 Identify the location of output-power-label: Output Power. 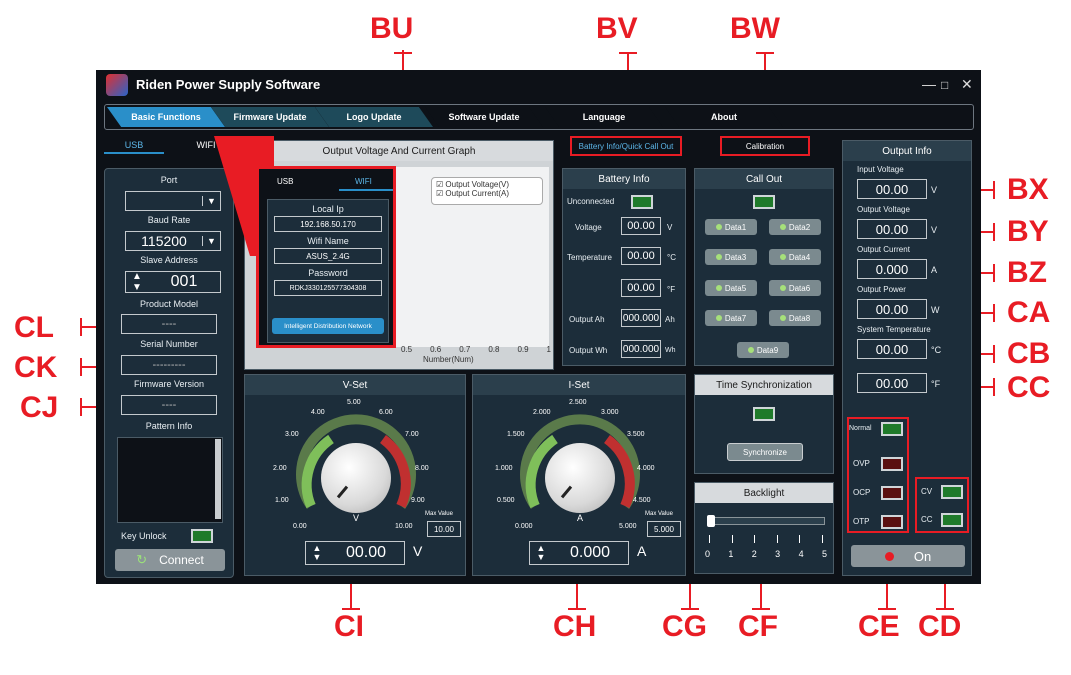
(881, 289).